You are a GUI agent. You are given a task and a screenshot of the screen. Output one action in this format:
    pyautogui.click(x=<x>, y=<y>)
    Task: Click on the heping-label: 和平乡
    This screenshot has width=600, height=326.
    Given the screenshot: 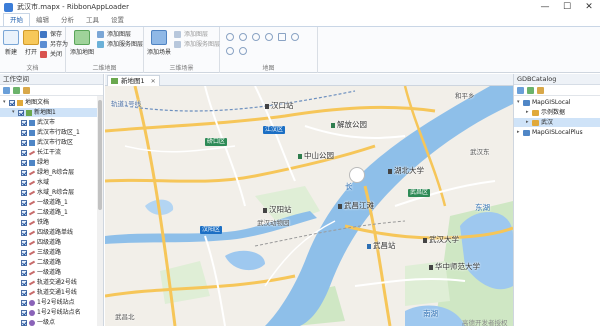 What is the action you would take?
    pyautogui.click(x=465, y=96)
    